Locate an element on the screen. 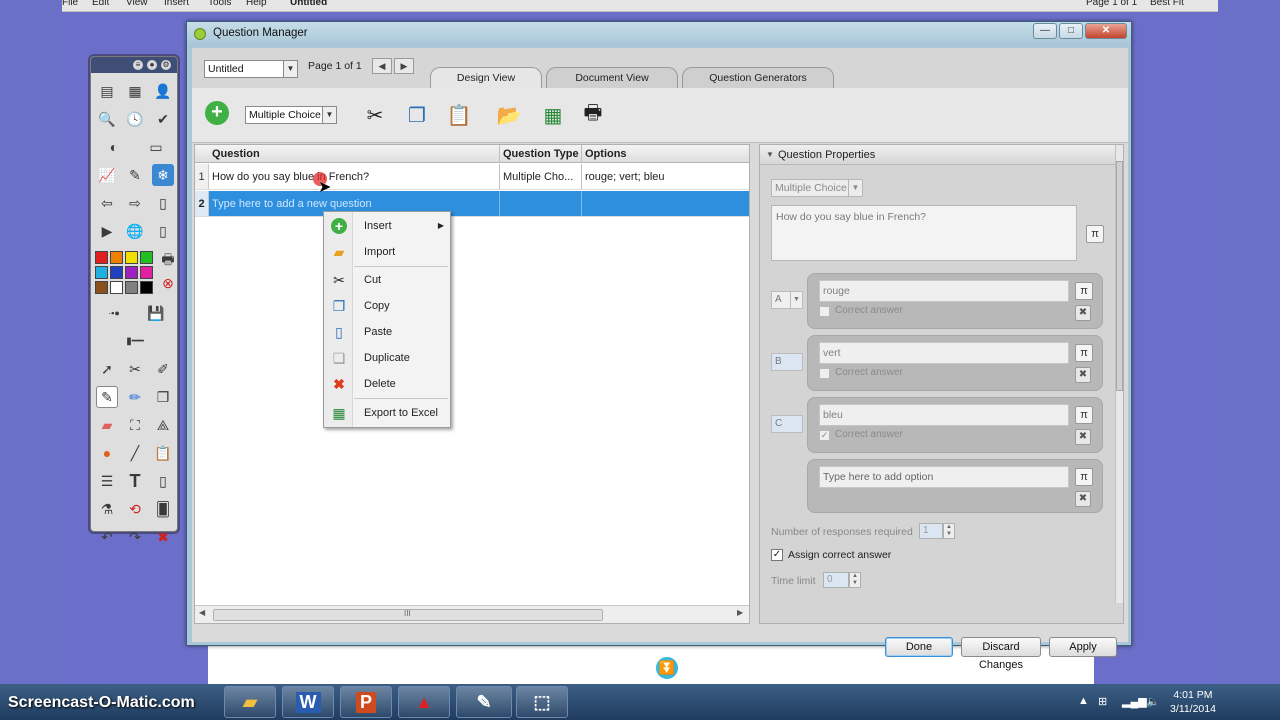 Image resolution: width=1280 pixels, height=720 pixels. close-red-icon: ⊗ is located at coordinates (168, 283).